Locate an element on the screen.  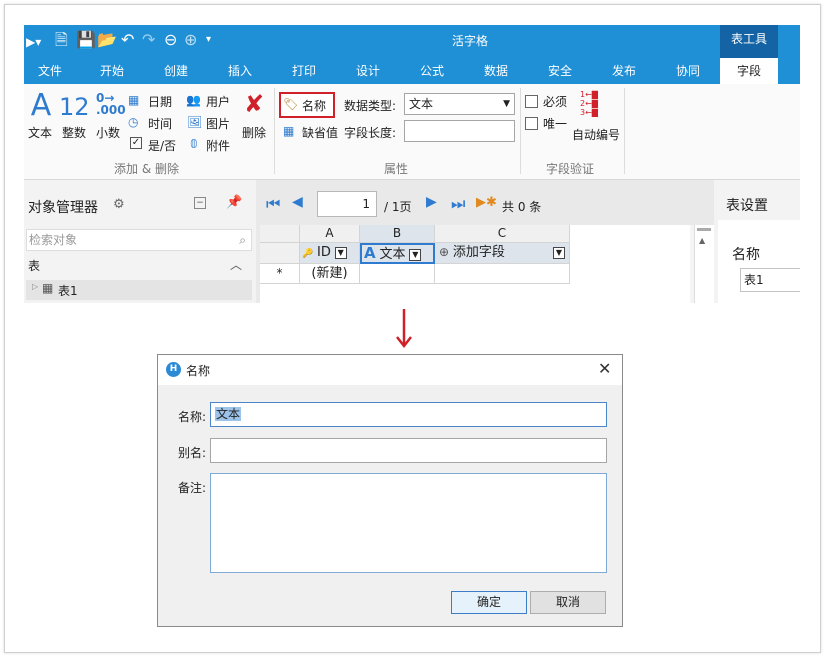
first-page-icon: ⏮ is located at coordinates (273, 204).